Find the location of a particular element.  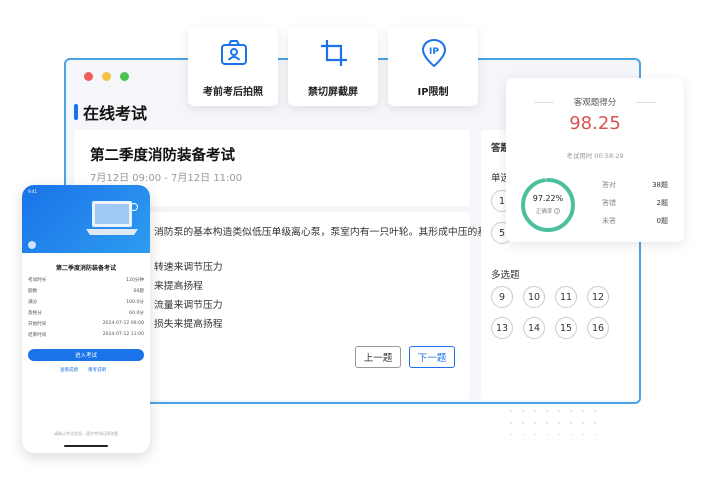

accuracy-rate: 97.22% is located at coordinates (548, 198).